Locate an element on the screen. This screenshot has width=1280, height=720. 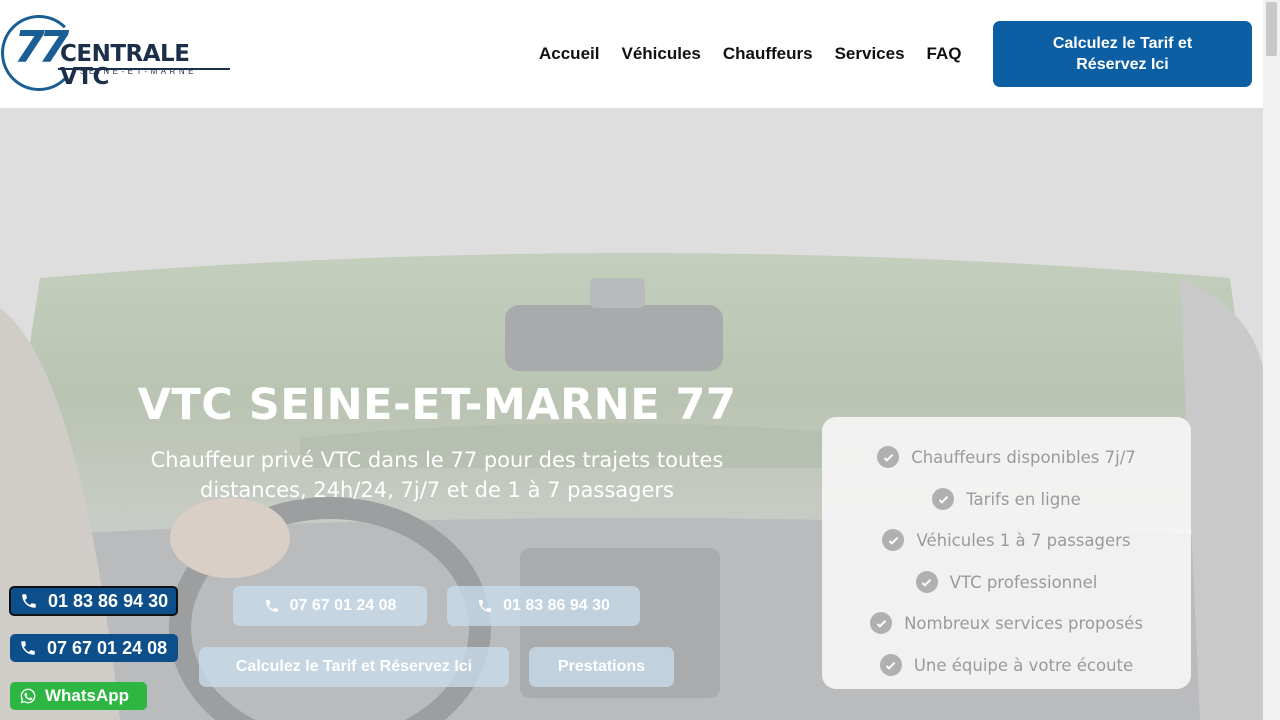
hero-phone-mobile-label: 07 67 01 24 08 is located at coordinates (343, 605).